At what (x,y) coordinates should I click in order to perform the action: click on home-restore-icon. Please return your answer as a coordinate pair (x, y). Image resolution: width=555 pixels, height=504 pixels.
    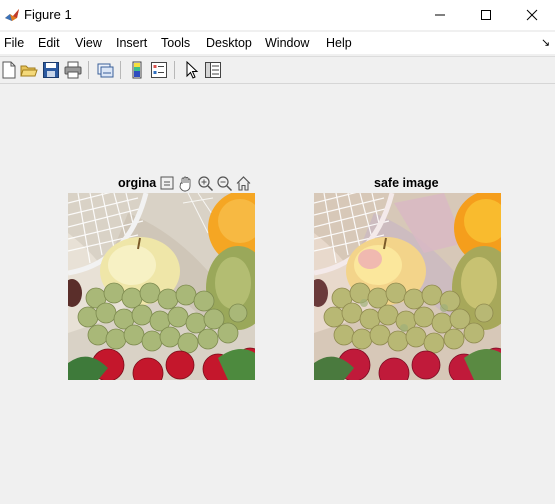
    Looking at the image, I should click on (243, 183).